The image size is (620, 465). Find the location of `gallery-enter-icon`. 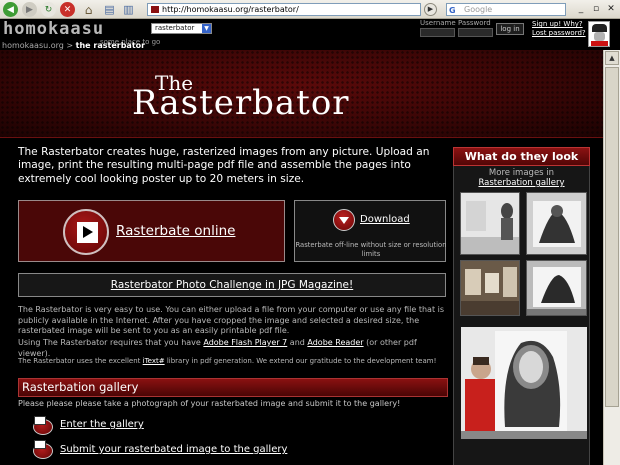

gallery-enter-icon is located at coordinates (44, 426).